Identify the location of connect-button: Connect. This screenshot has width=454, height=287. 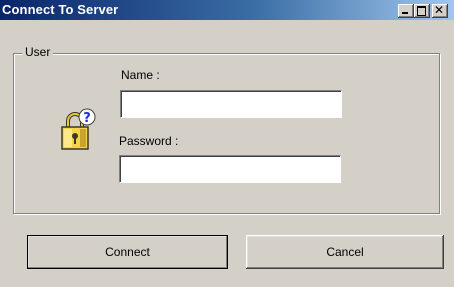
(127, 252).